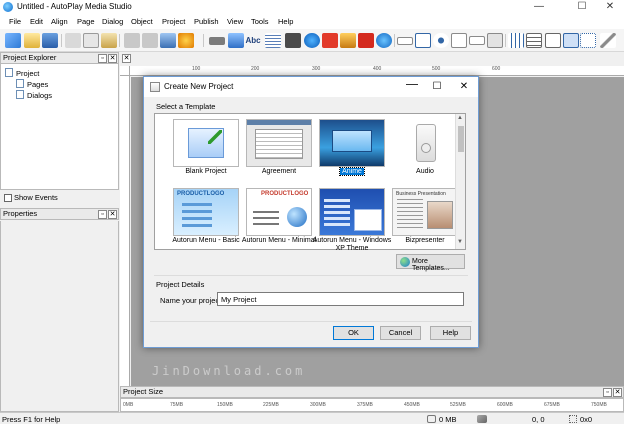 Image resolution: width=624 pixels, height=424 pixels. I want to click on tree-item-dialogs: Dialogs, so click(39, 95).